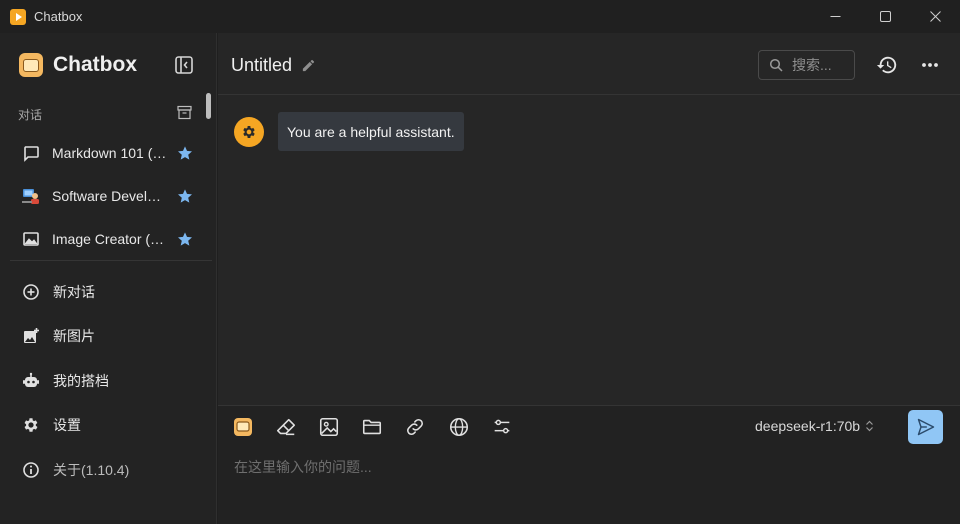 This screenshot has width=960, height=524. I want to click on unfold-icon, so click(869, 426).